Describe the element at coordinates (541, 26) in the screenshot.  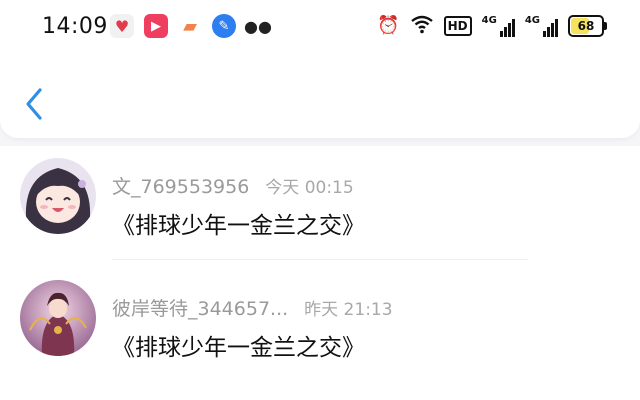
I see `signal-4g-icon-2: 4G` at that location.